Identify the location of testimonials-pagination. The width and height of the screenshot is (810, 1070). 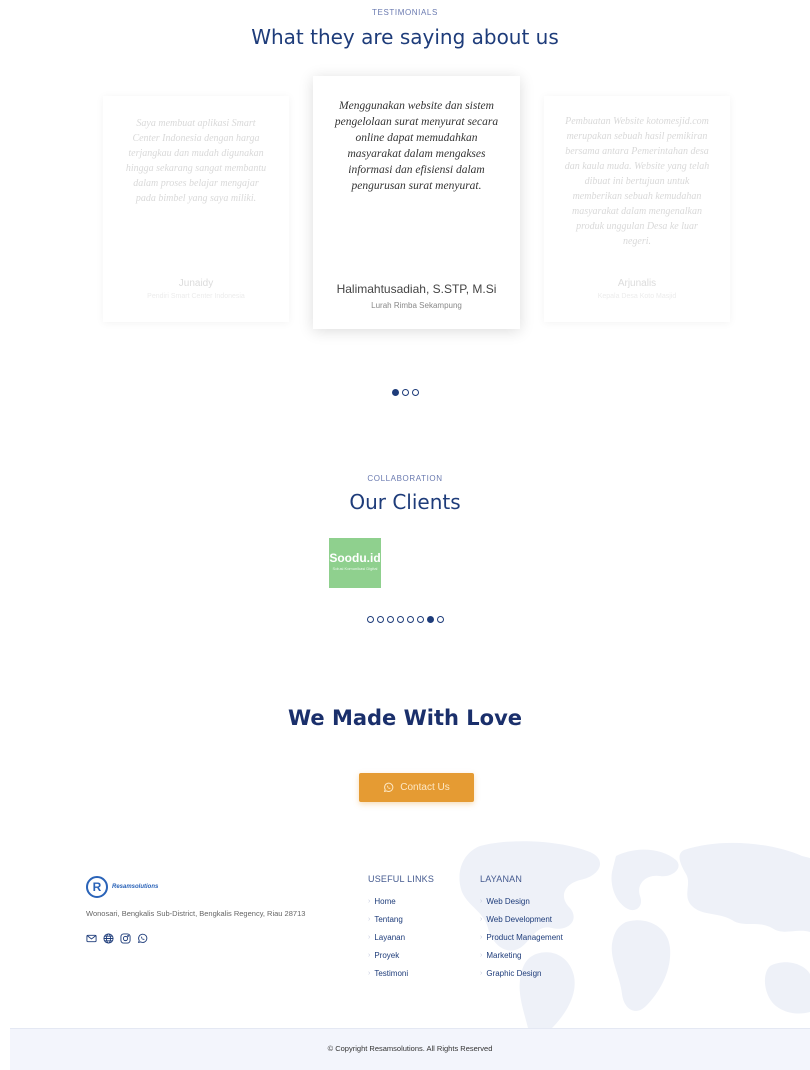
(405, 392).